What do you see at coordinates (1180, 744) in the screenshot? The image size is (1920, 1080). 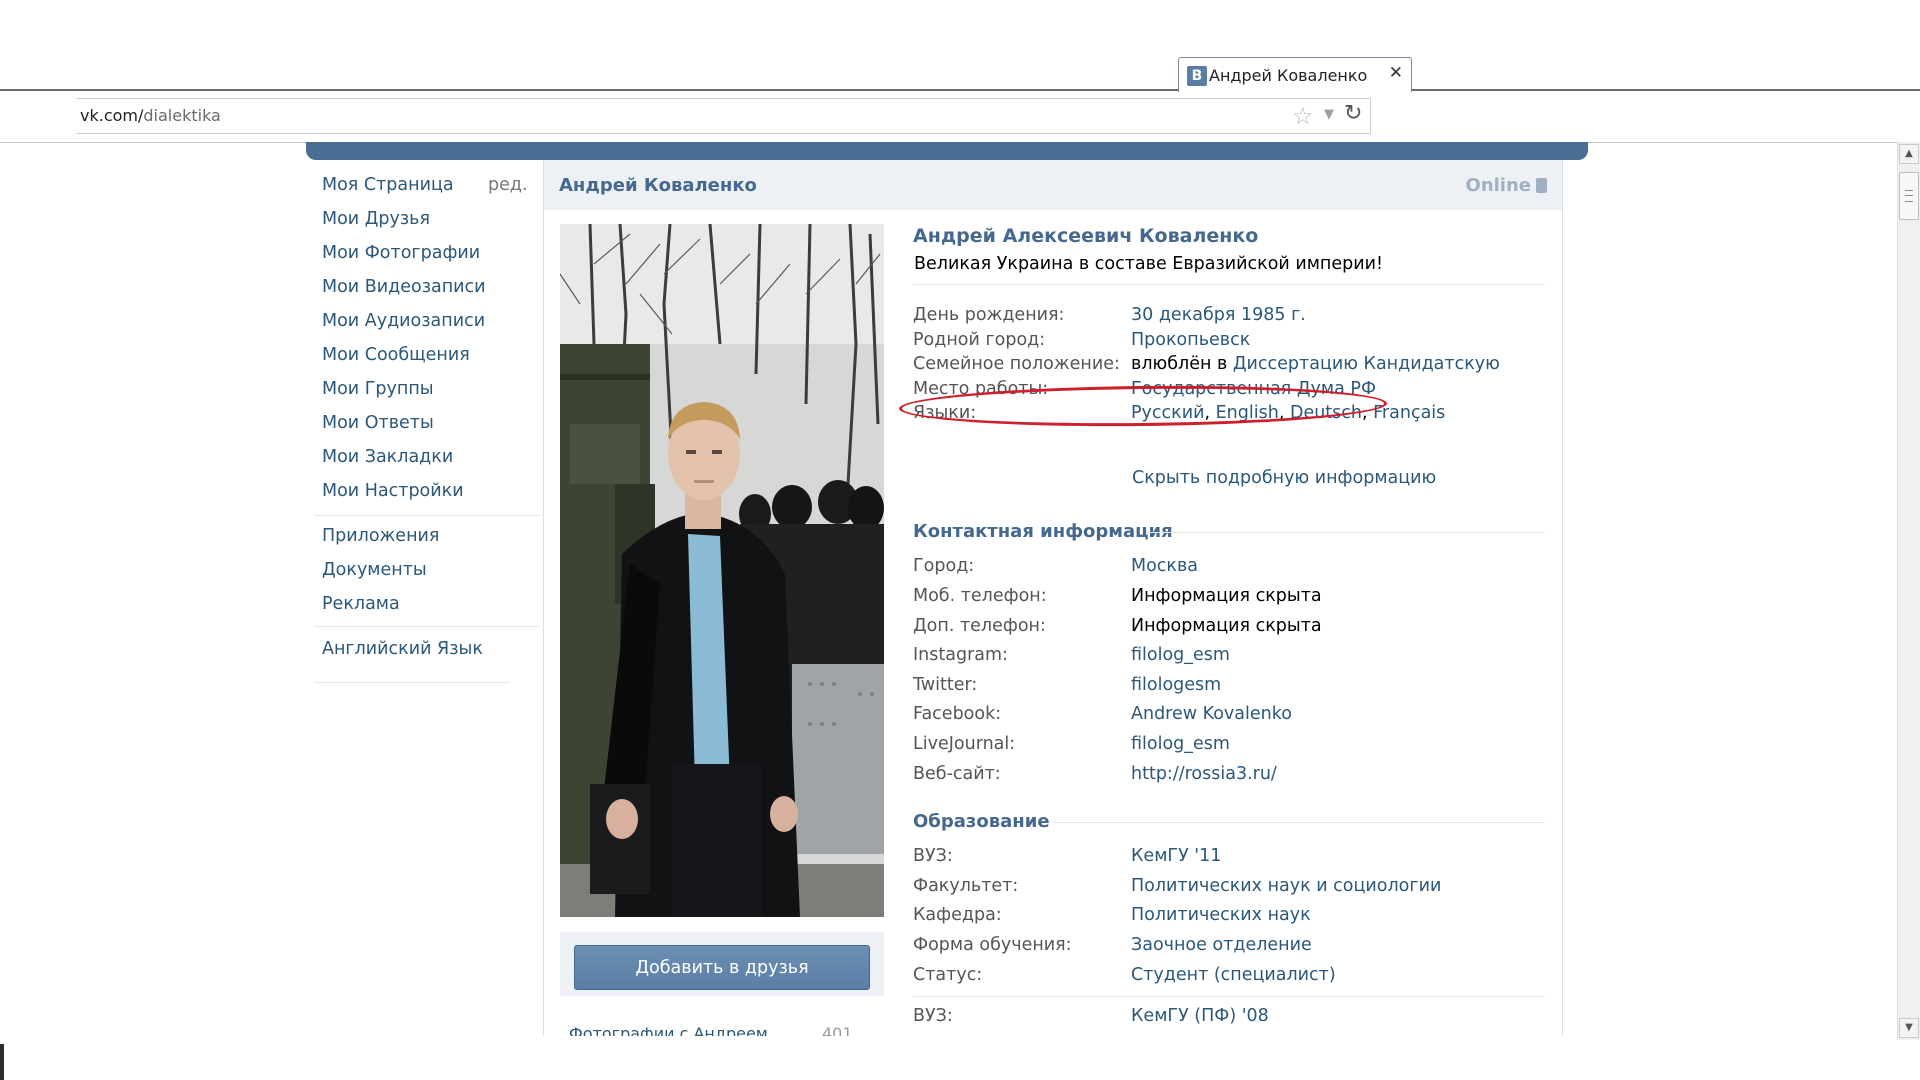 I see `livejournal-link: filolog_esm` at bounding box center [1180, 744].